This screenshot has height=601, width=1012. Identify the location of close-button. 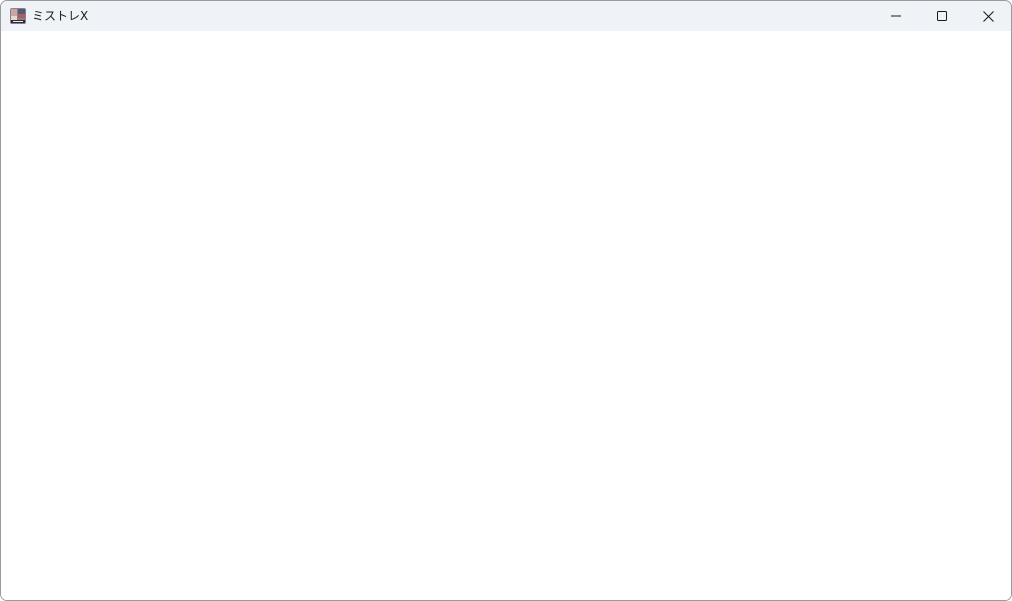
(988, 16).